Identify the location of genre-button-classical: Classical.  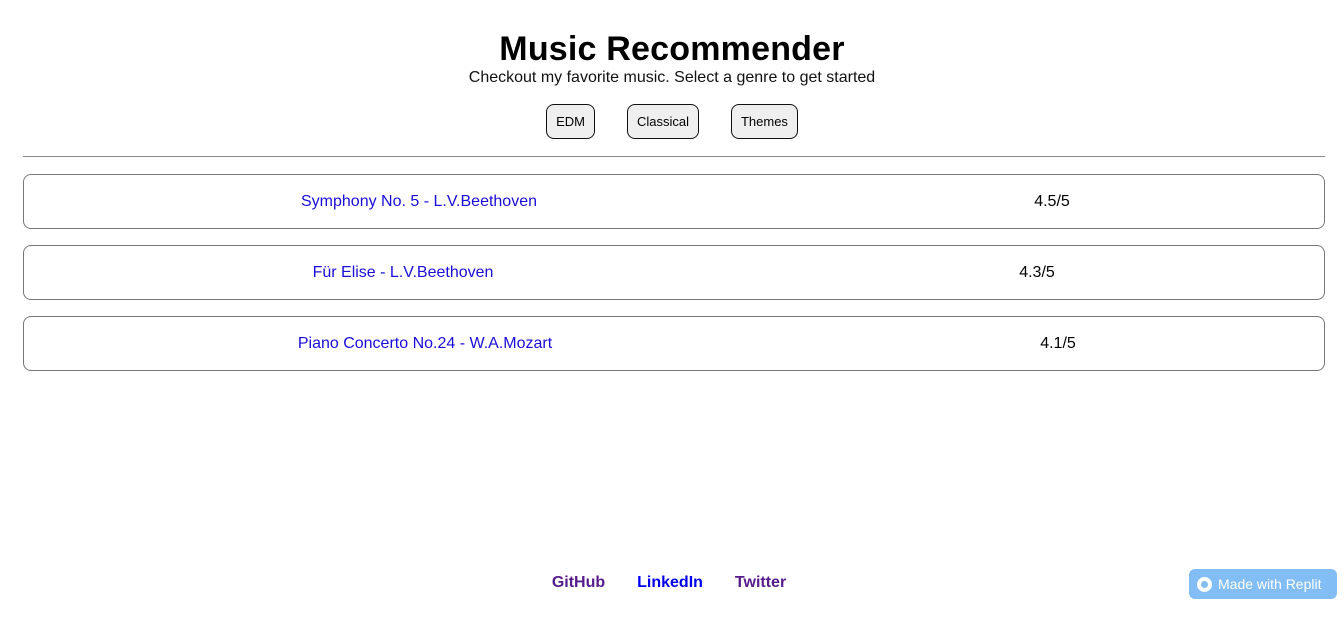
(662, 121).